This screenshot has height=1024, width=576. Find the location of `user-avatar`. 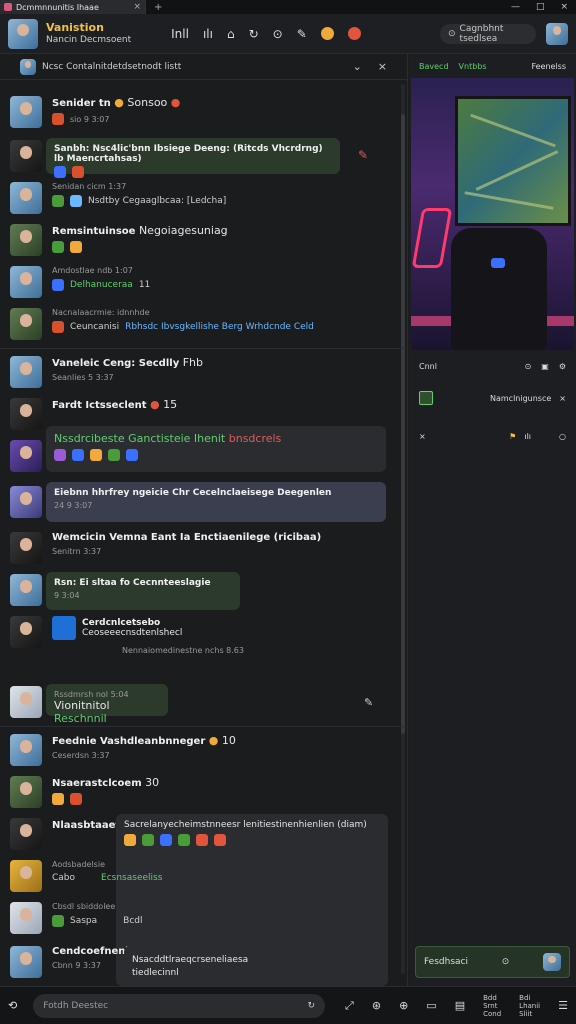

user-avatar is located at coordinates (557, 33).